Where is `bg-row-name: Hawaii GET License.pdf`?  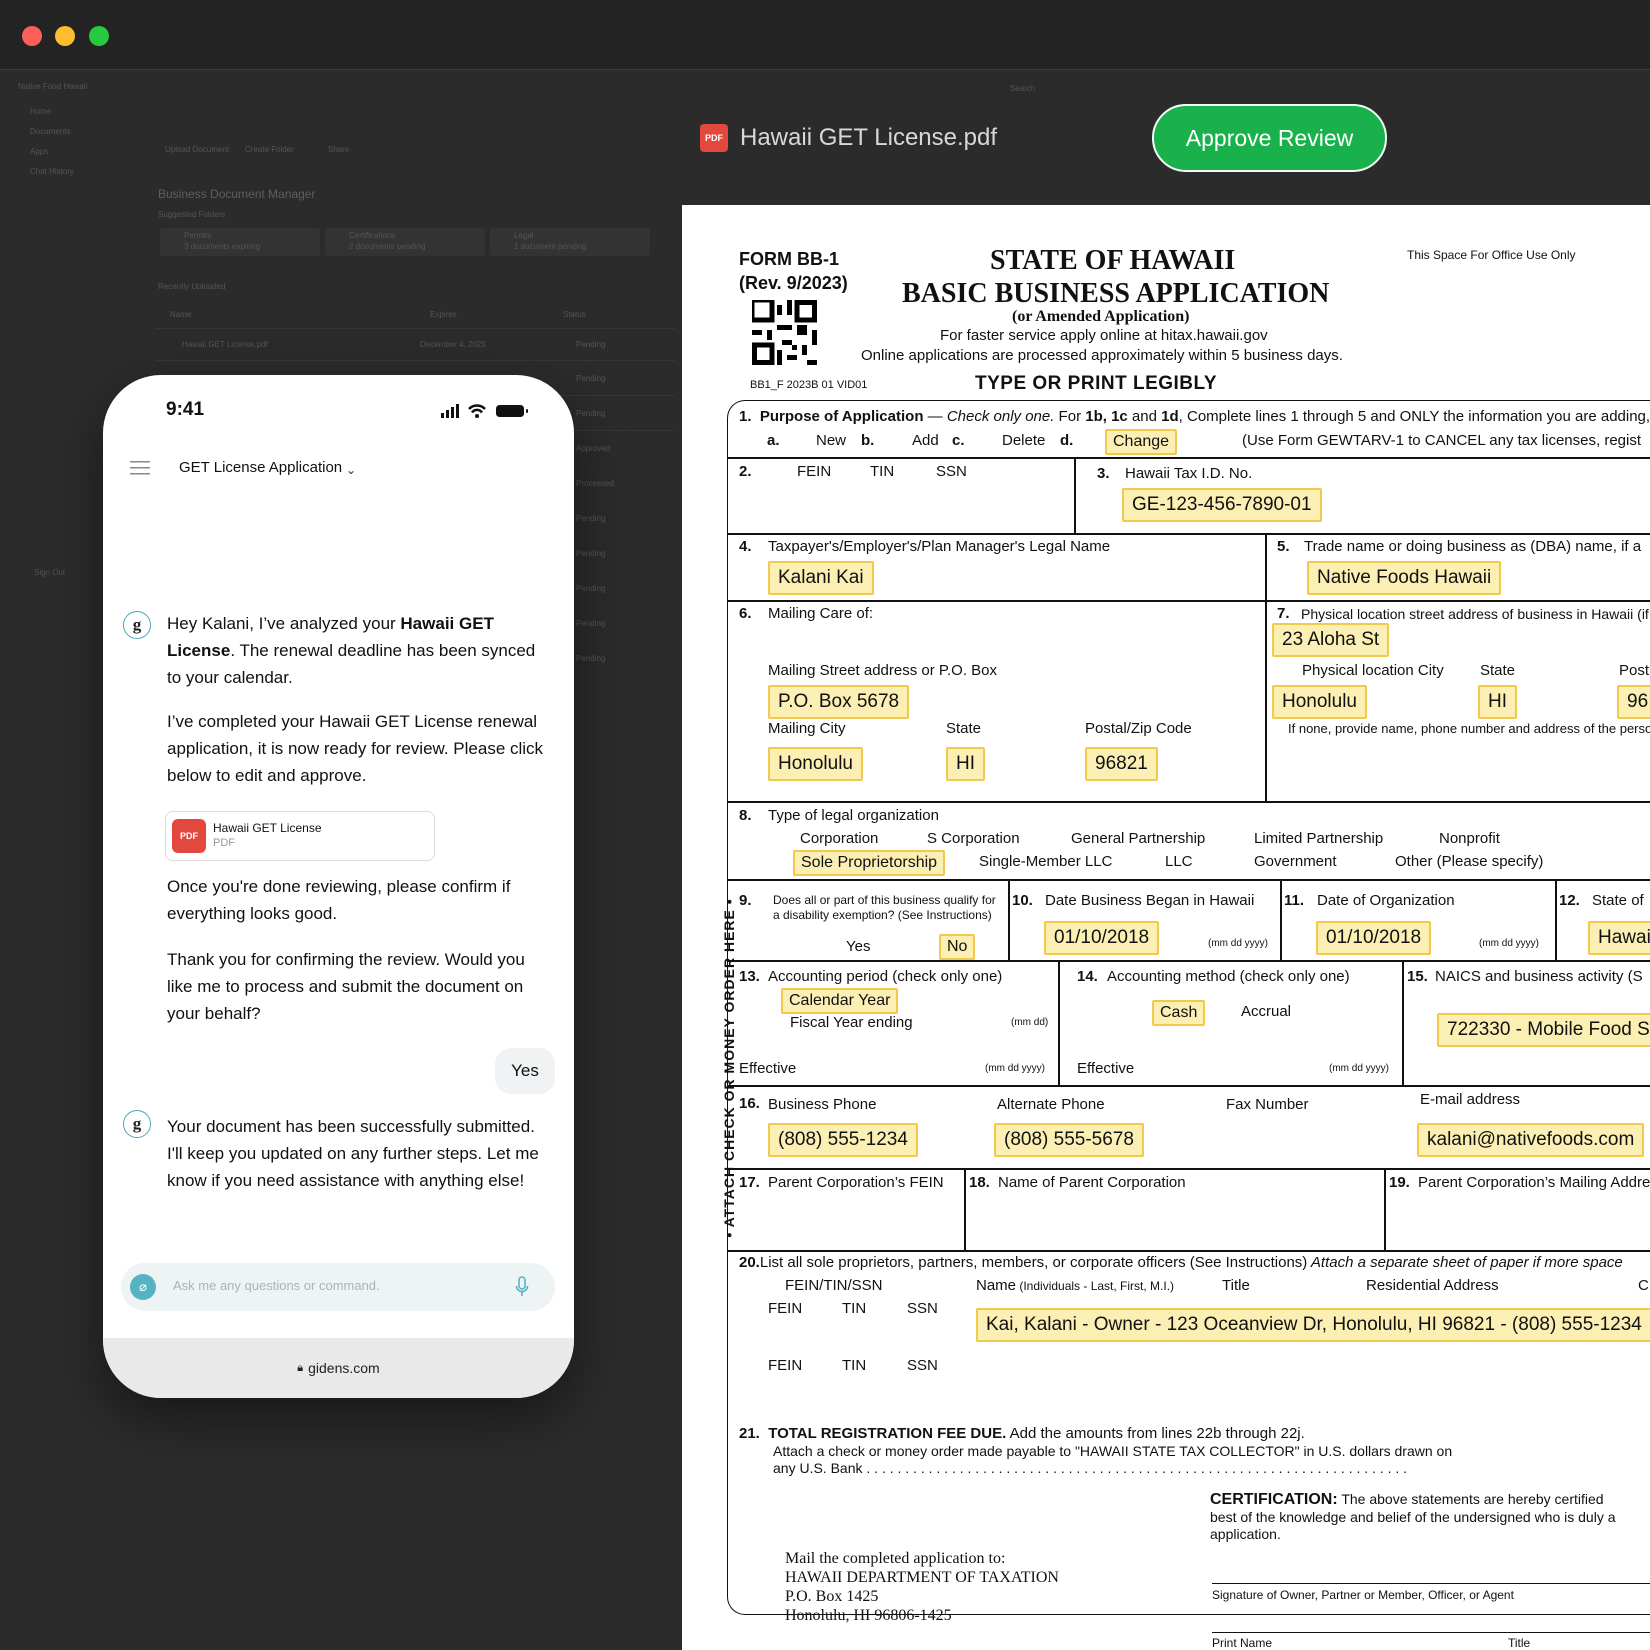
bg-row-name: Hawaii GET License.pdf is located at coordinates (225, 344).